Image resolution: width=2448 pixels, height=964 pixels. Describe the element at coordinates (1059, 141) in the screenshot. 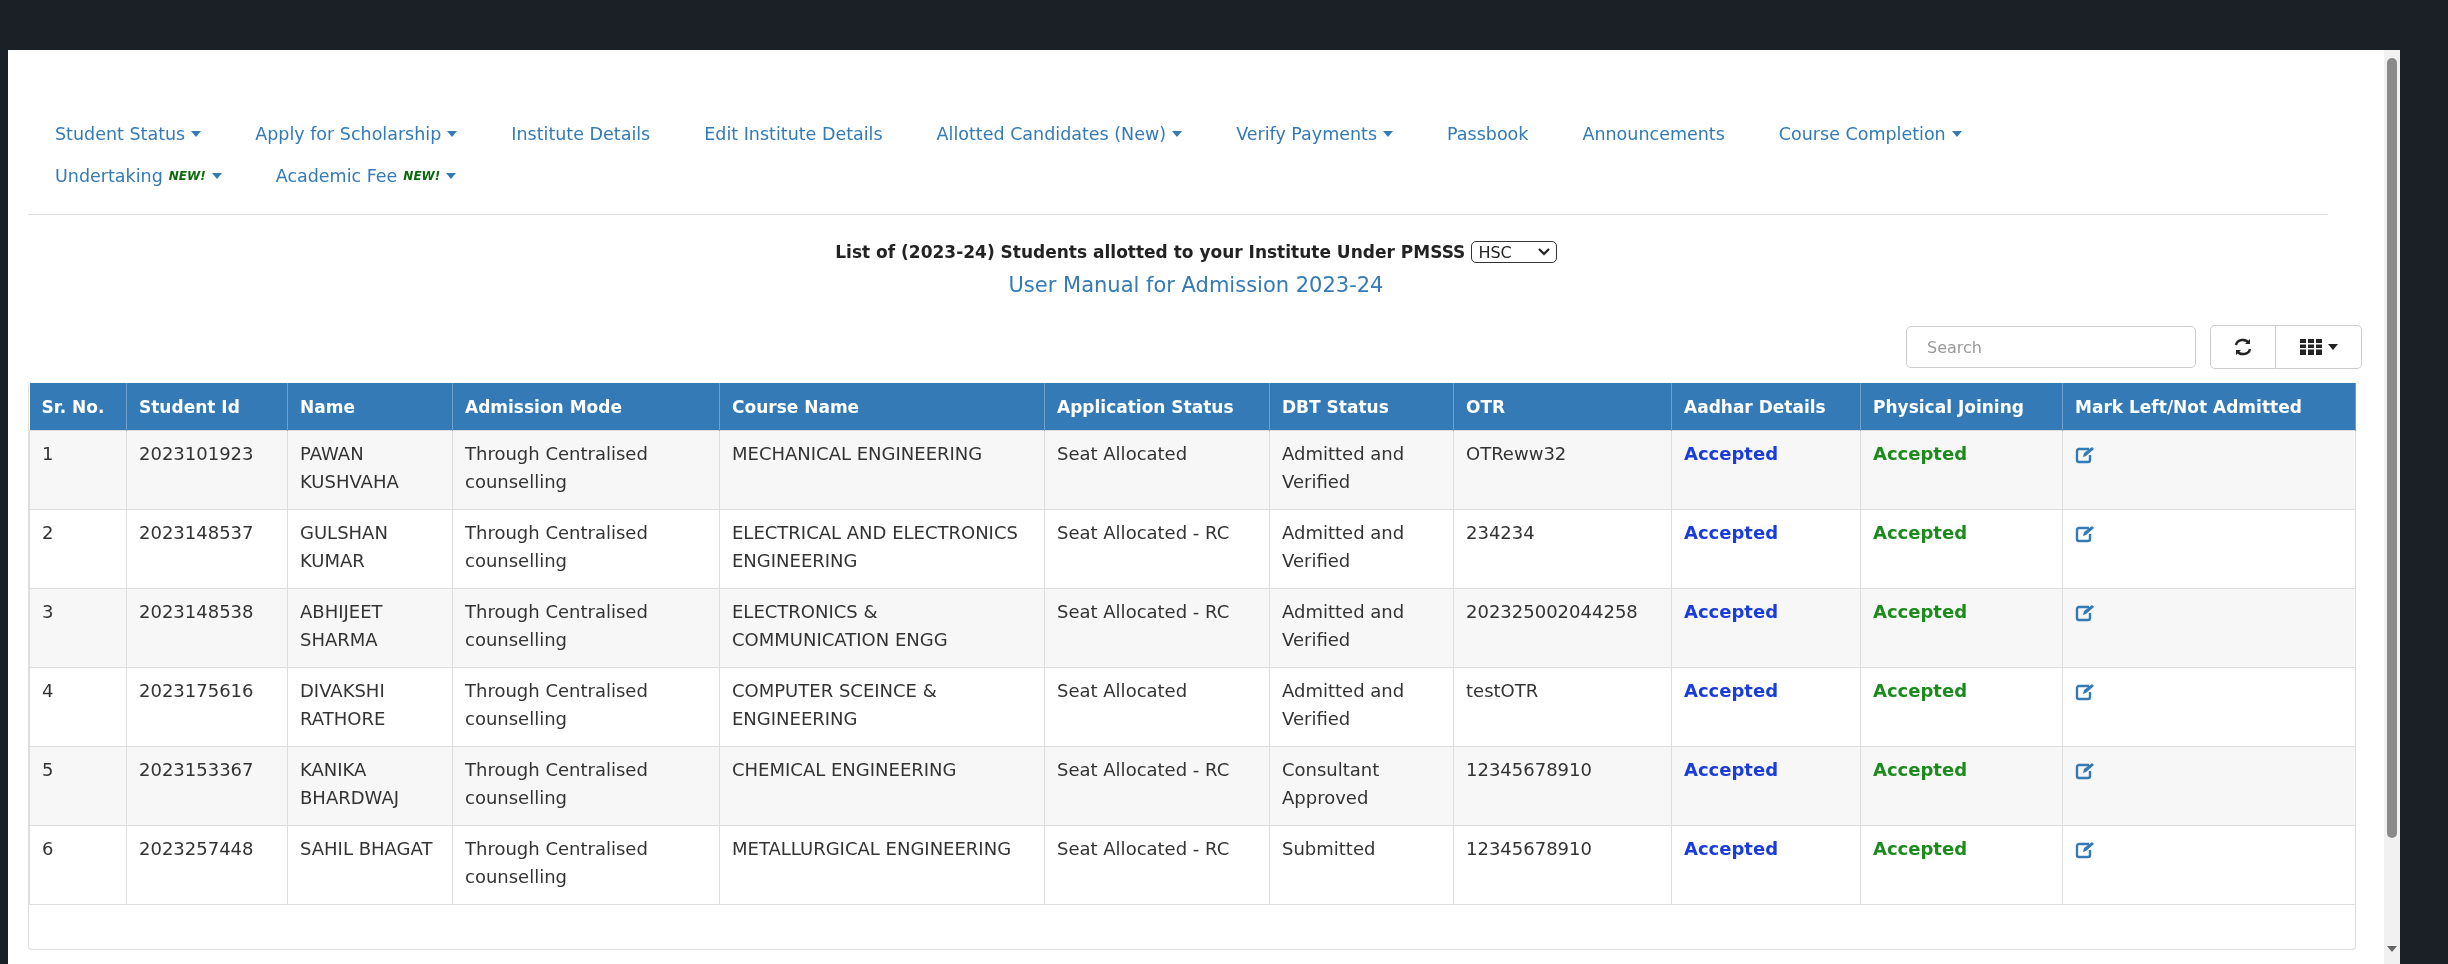

I see `nav-menu-link: Allotted Candidates (New)` at that location.